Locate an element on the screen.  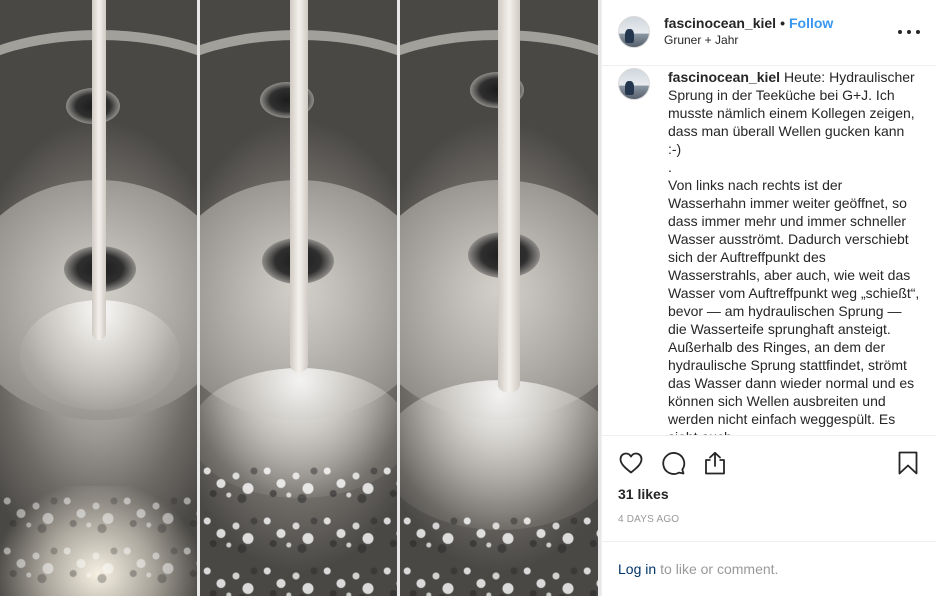
login-prompt-text: to like or comment. is located at coordinates (719, 569).